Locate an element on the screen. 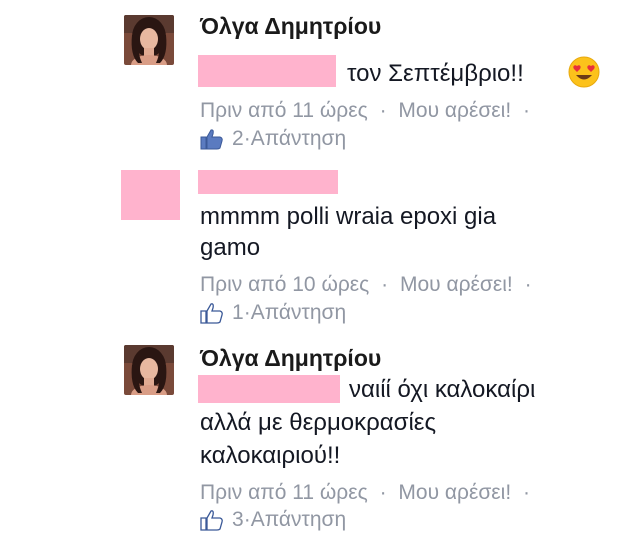 The width and height of the screenshot is (632, 551). redacted-author is located at coordinates (268, 182).